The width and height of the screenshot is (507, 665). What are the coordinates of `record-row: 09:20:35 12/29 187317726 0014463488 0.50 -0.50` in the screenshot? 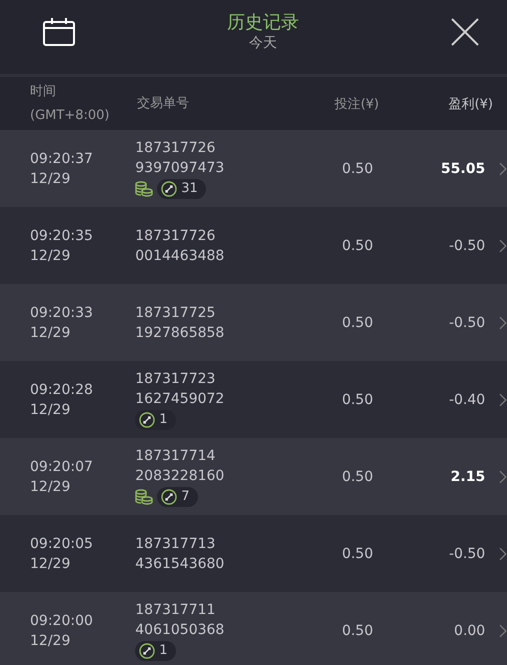 It's located at (253, 245).